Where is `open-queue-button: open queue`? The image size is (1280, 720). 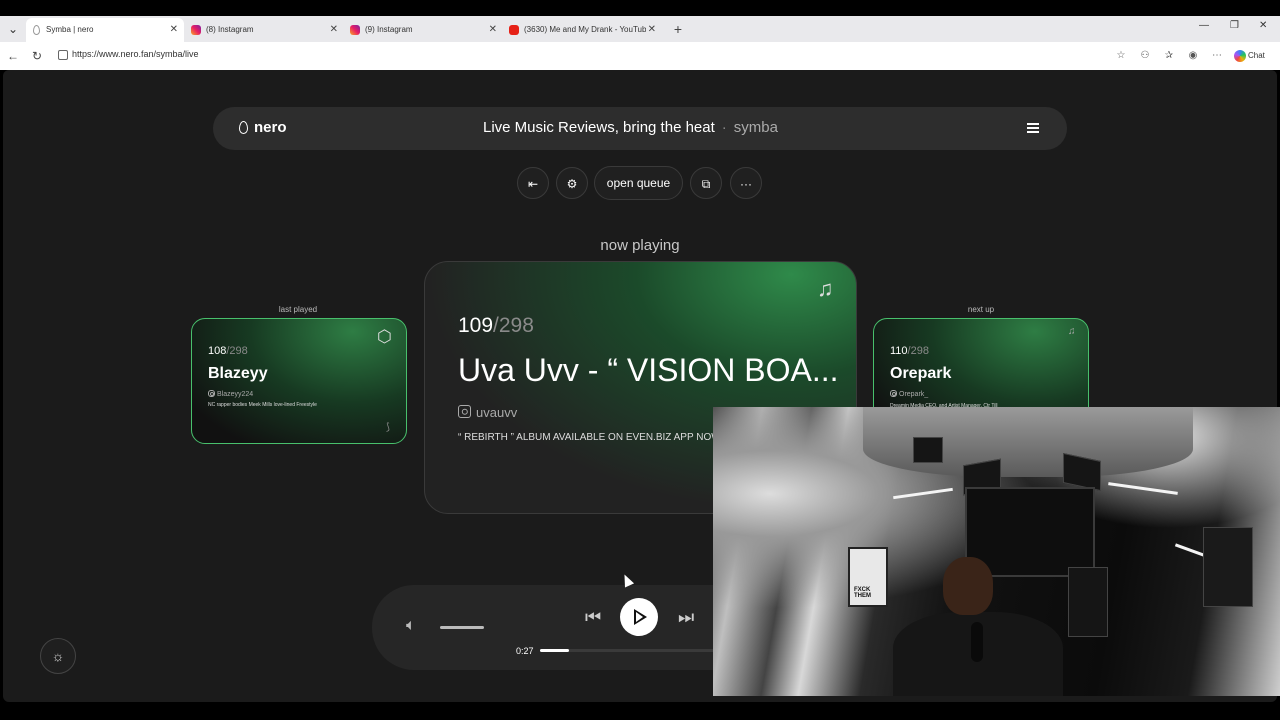
open-queue-button: open queue is located at coordinates (638, 183).